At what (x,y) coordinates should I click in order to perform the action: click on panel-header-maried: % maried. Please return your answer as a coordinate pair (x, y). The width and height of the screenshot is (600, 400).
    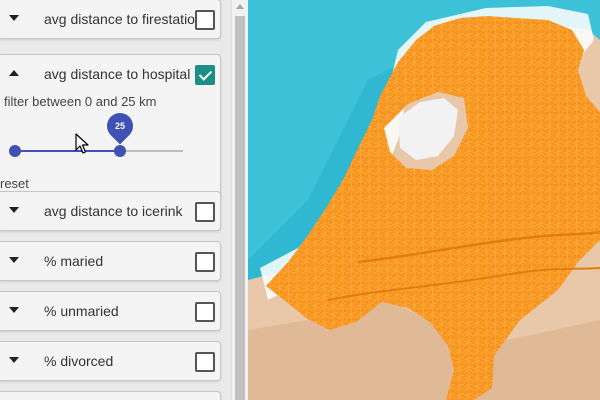
    Looking at the image, I should click on (110, 261).